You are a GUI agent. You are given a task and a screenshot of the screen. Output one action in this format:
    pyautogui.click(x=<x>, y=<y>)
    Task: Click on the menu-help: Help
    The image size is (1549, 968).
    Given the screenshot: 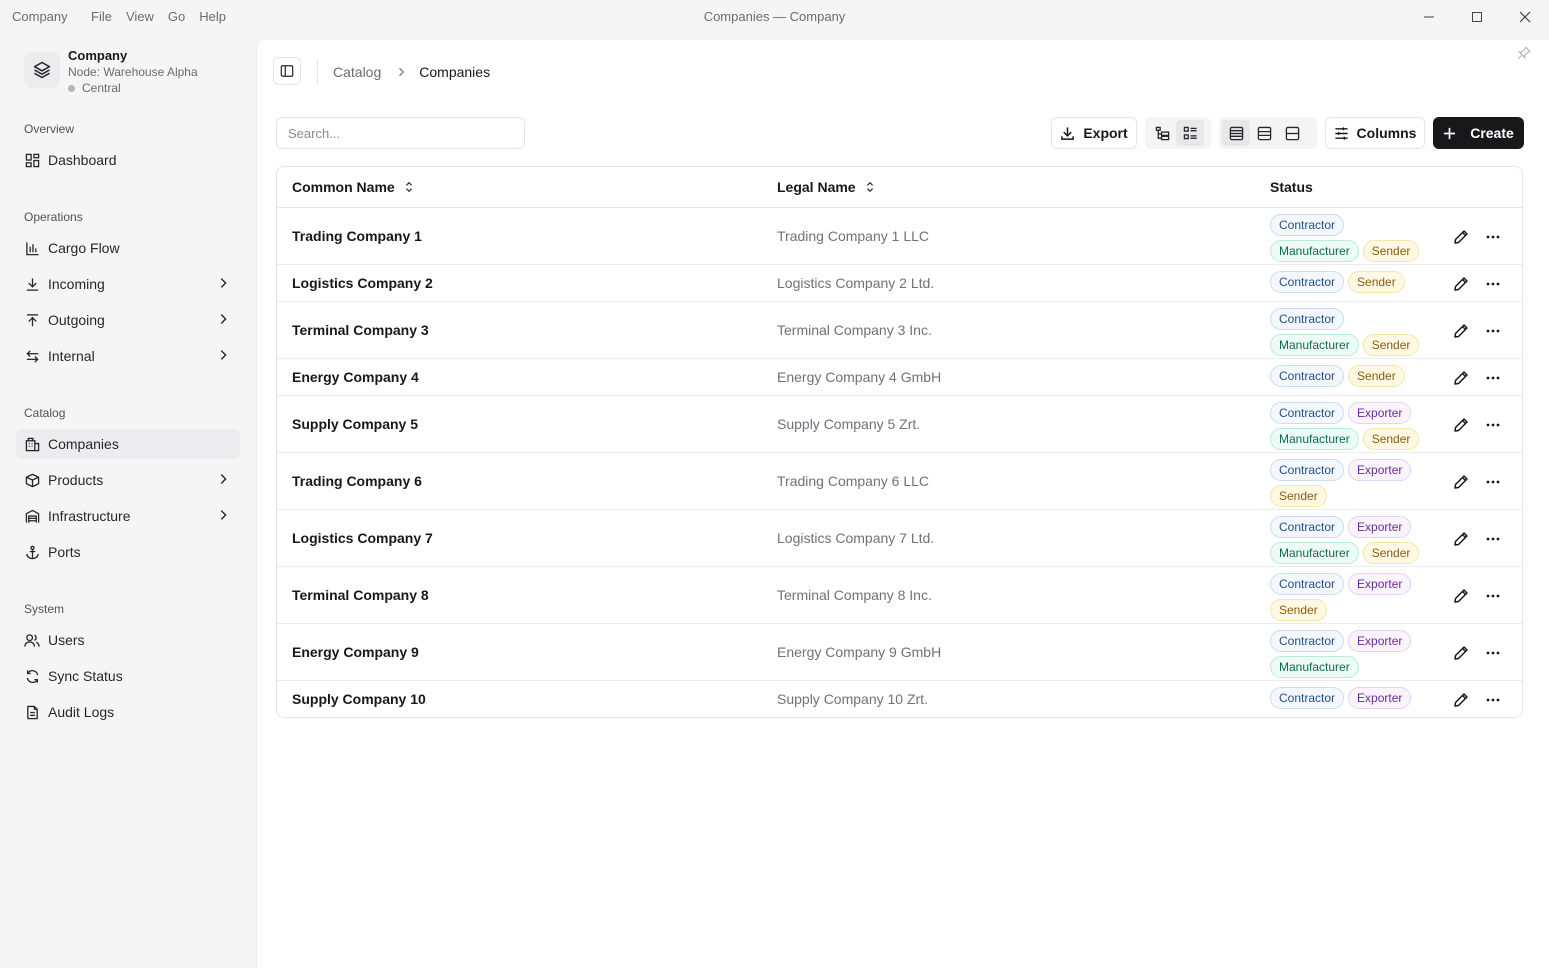 What is the action you would take?
    pyautogui.click(x=212, y=16)
    